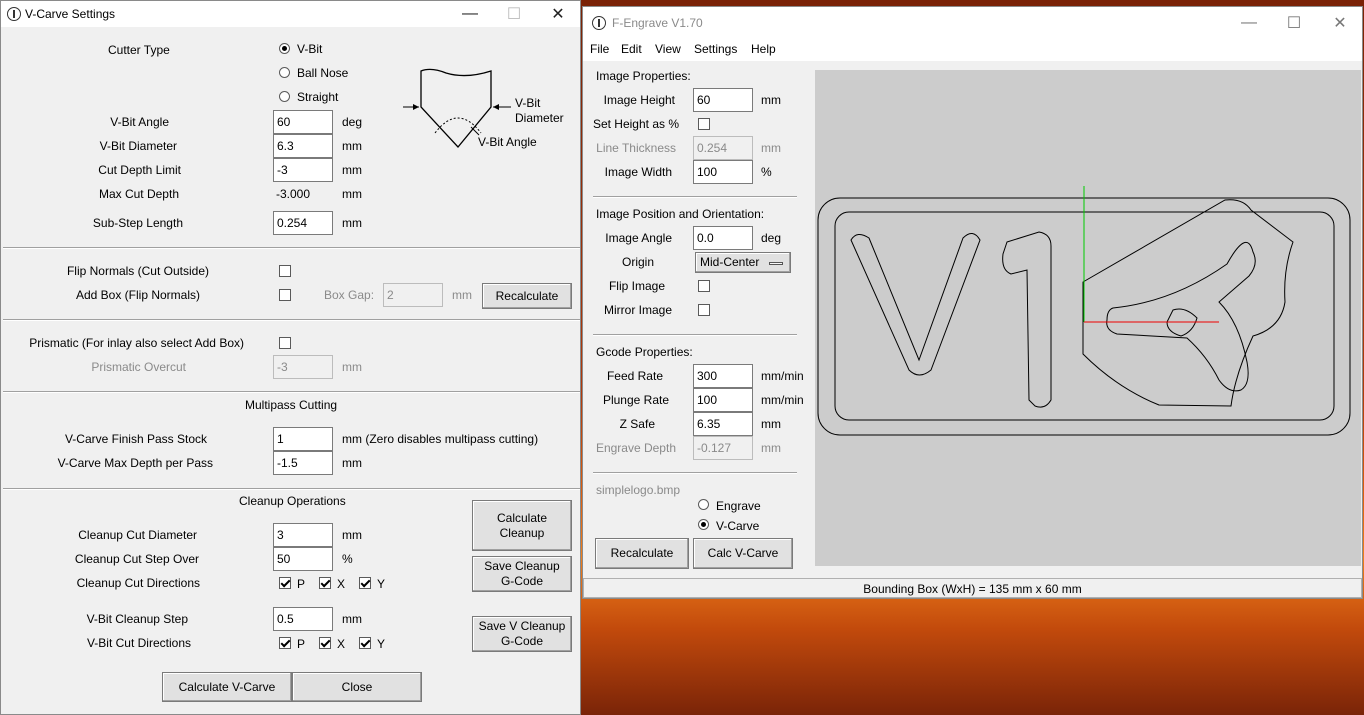 The image size is (1364, 715). What do you see at coordinates (599, 23) in the screenshot?
I see `app-icon` at bounding box center [599, 23].